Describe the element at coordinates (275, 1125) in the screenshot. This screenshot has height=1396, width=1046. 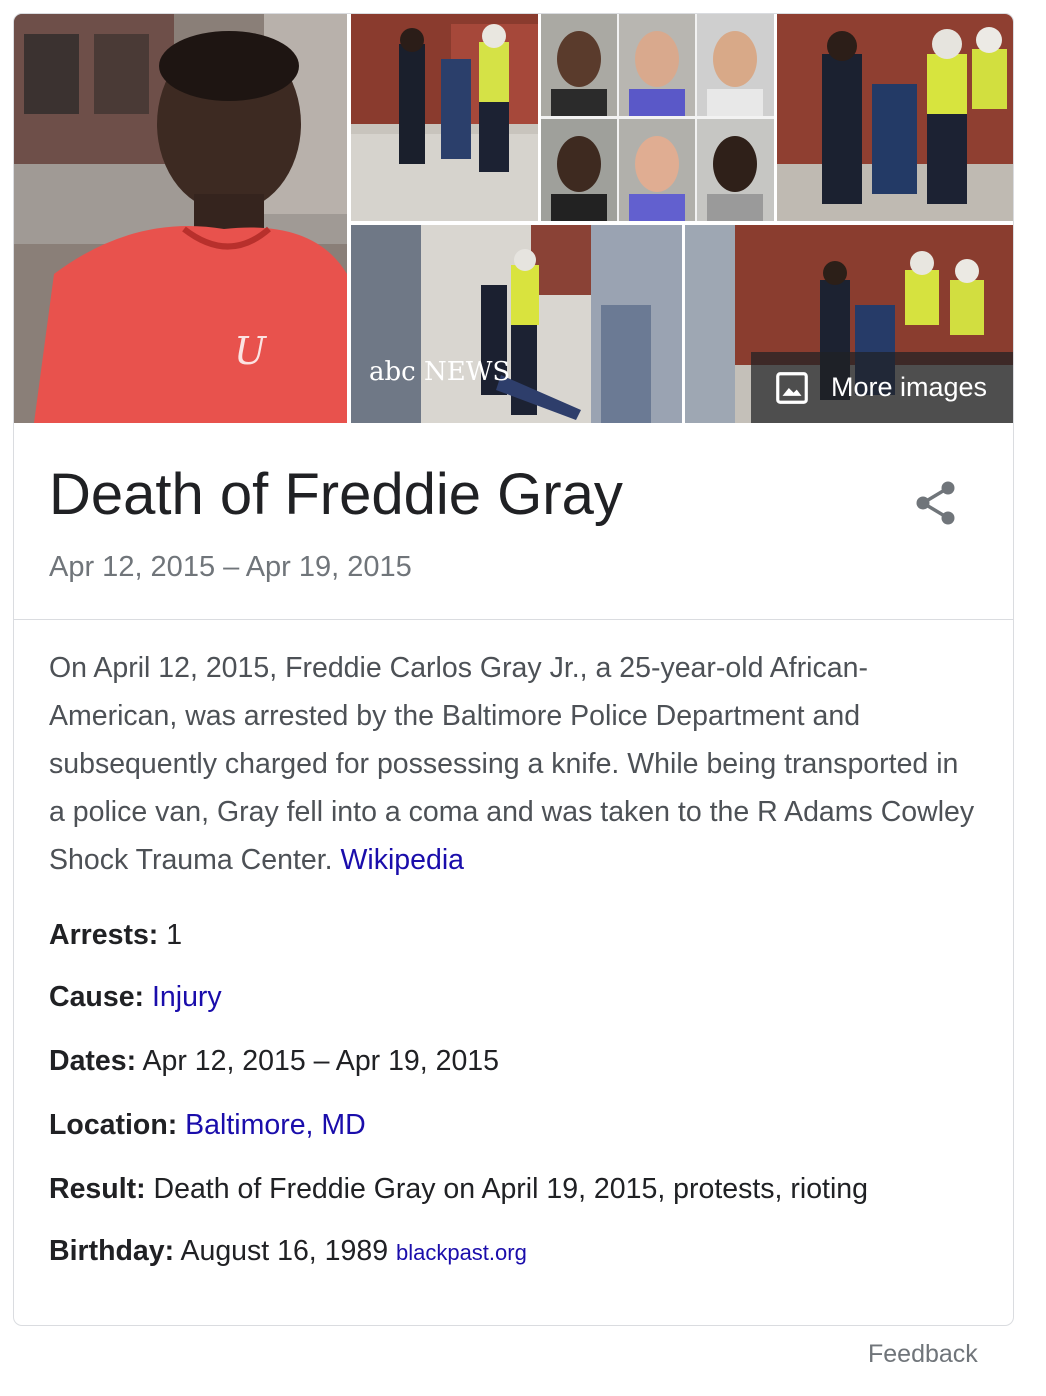
I see `location-link: Baltimore, MD` at that location.